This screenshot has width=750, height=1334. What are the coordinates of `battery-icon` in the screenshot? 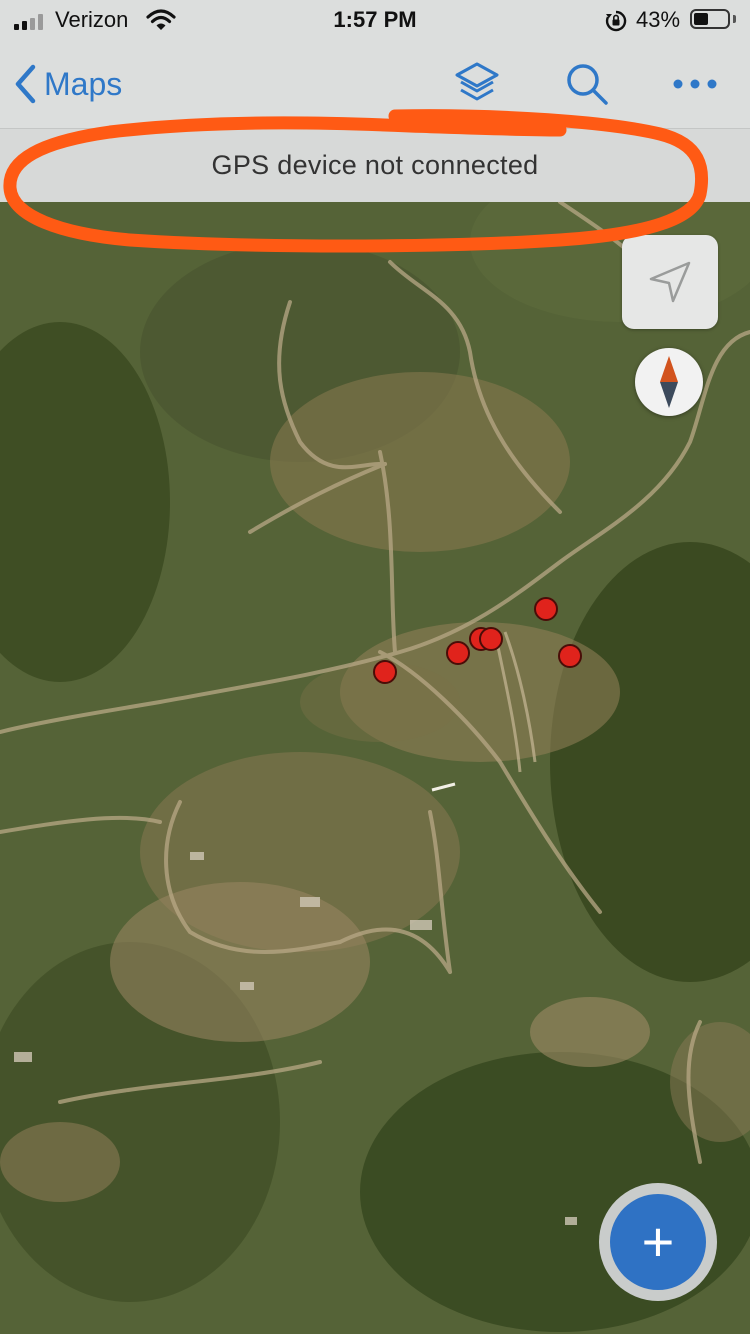 It's located at (710, 19).